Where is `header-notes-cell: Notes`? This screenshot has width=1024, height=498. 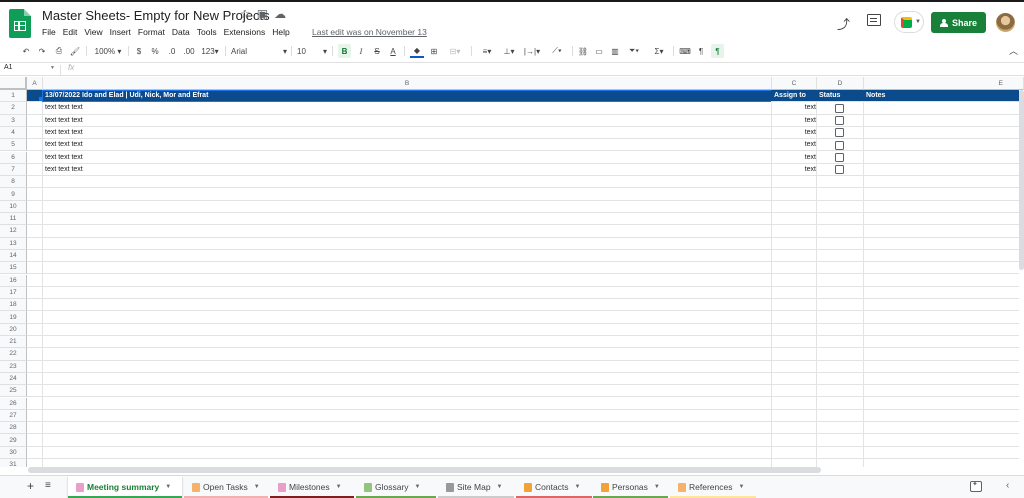 header-notes-cell: Notes is located at coordinates (916, 96).